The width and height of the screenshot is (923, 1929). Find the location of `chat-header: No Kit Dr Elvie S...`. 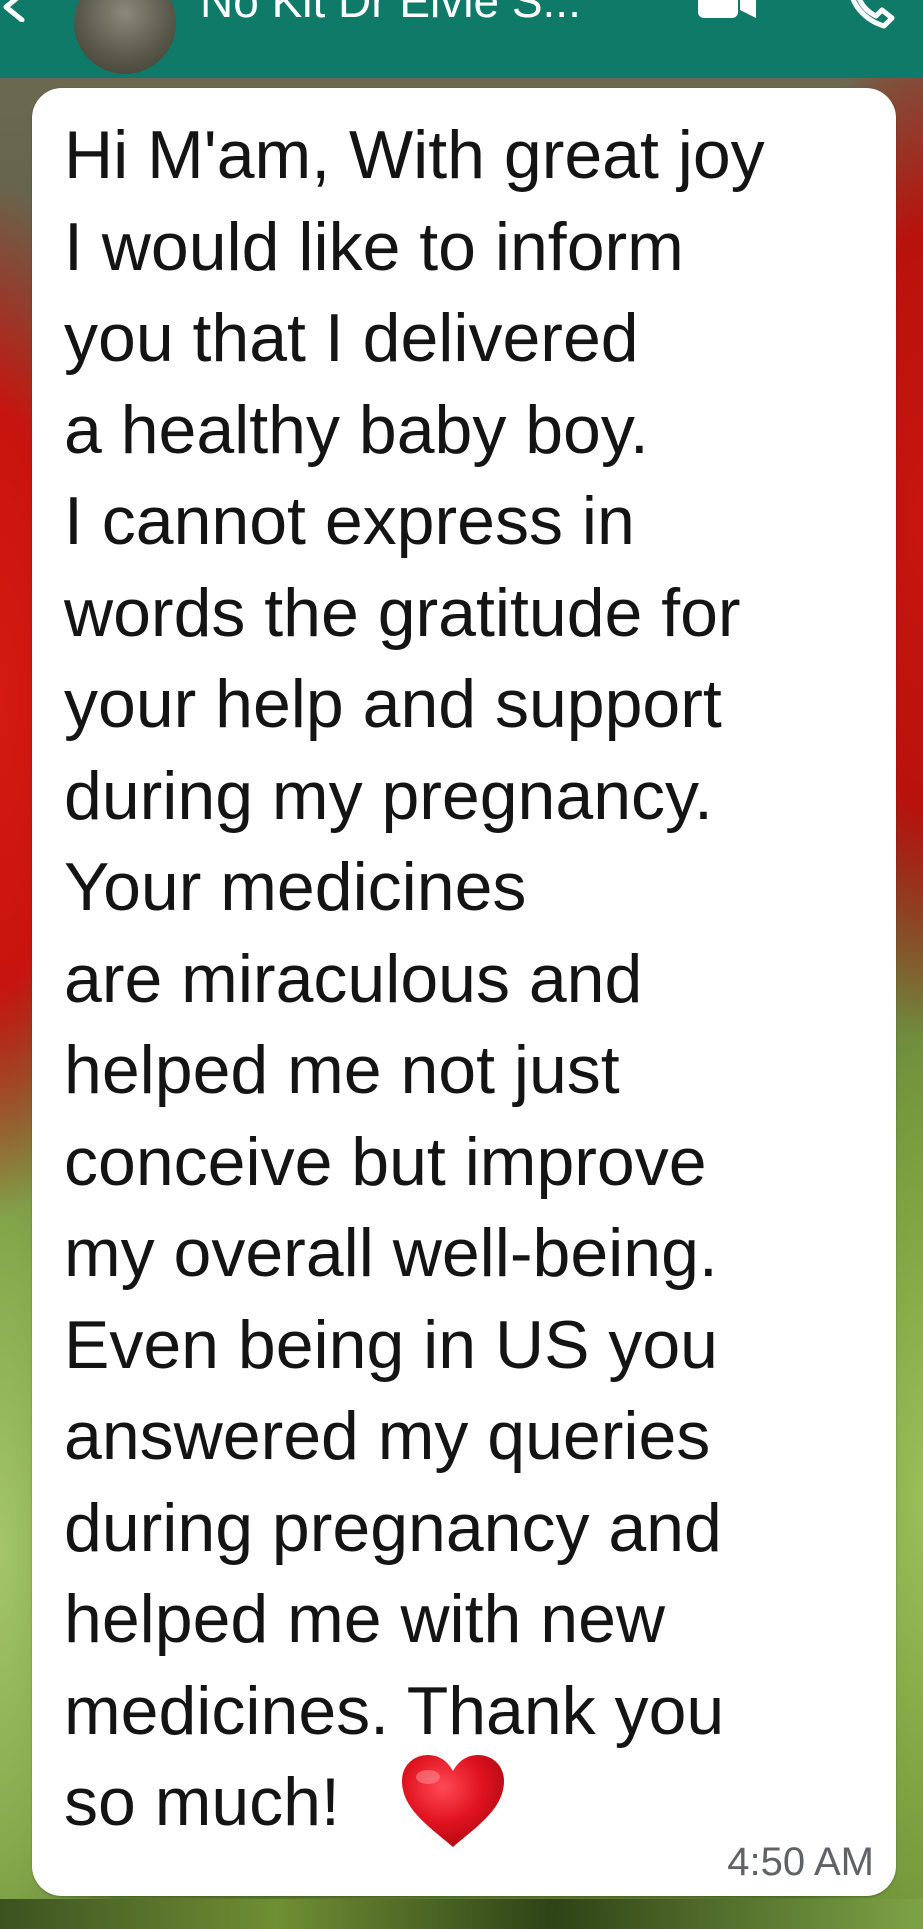

chat-header: No Kit Dr Elvie S... is located at coordinates (461, 39).